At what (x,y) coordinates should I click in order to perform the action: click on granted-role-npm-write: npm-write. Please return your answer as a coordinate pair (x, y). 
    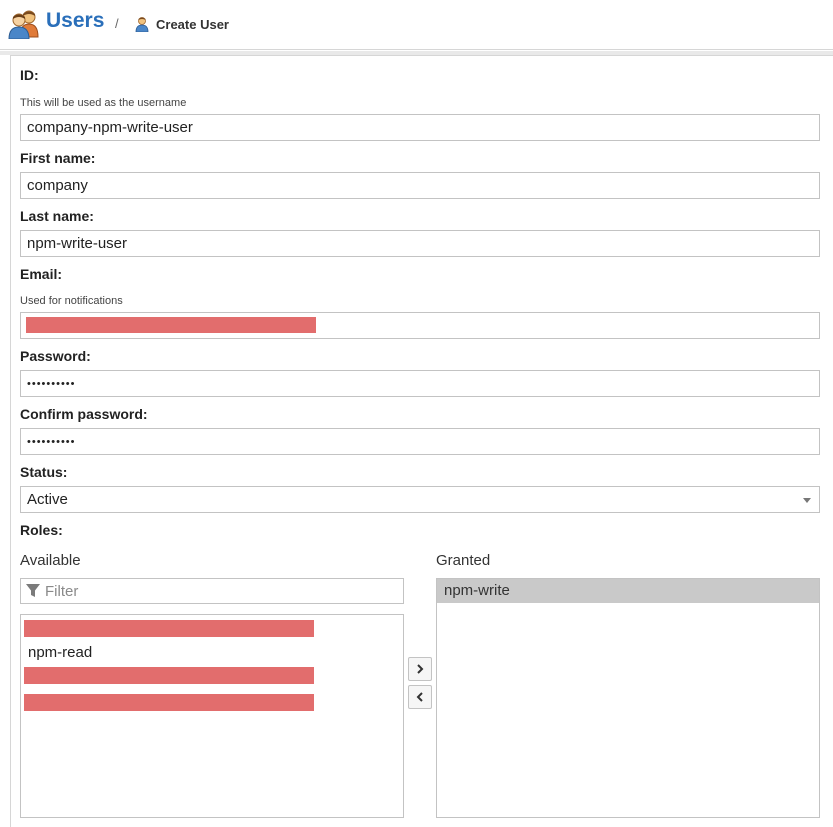
    Looking at the image, I should click on (628, 591).